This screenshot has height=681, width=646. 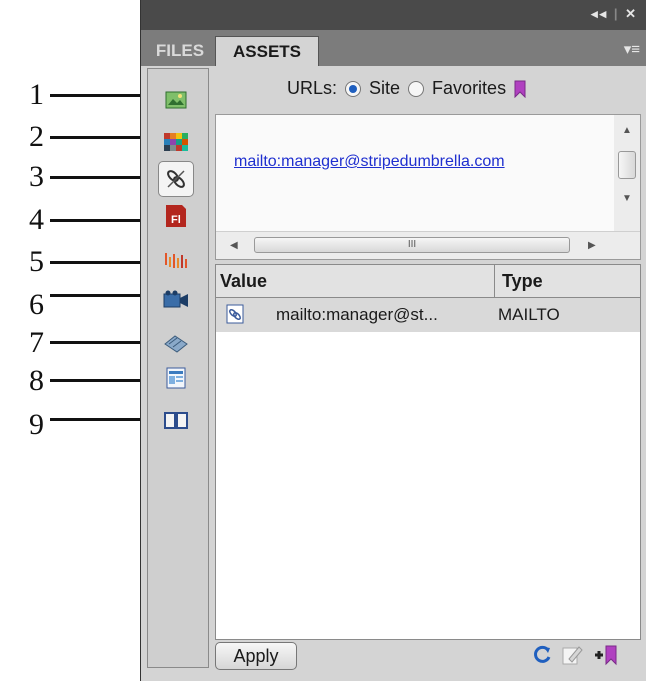 What do you see at coordinates (176, 300) in the screenshot?
I see `movies-icon` at bounding box center [176, 300].